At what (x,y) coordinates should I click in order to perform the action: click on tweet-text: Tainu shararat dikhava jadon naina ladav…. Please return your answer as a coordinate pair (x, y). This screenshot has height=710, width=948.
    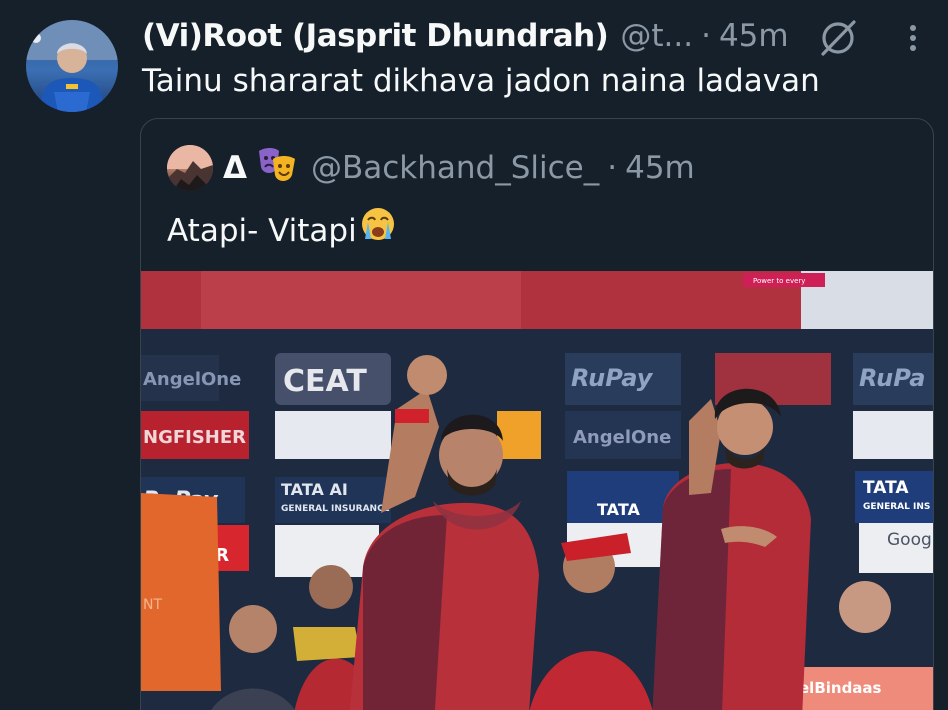
    Looking at the image, I should click on (481, 81).